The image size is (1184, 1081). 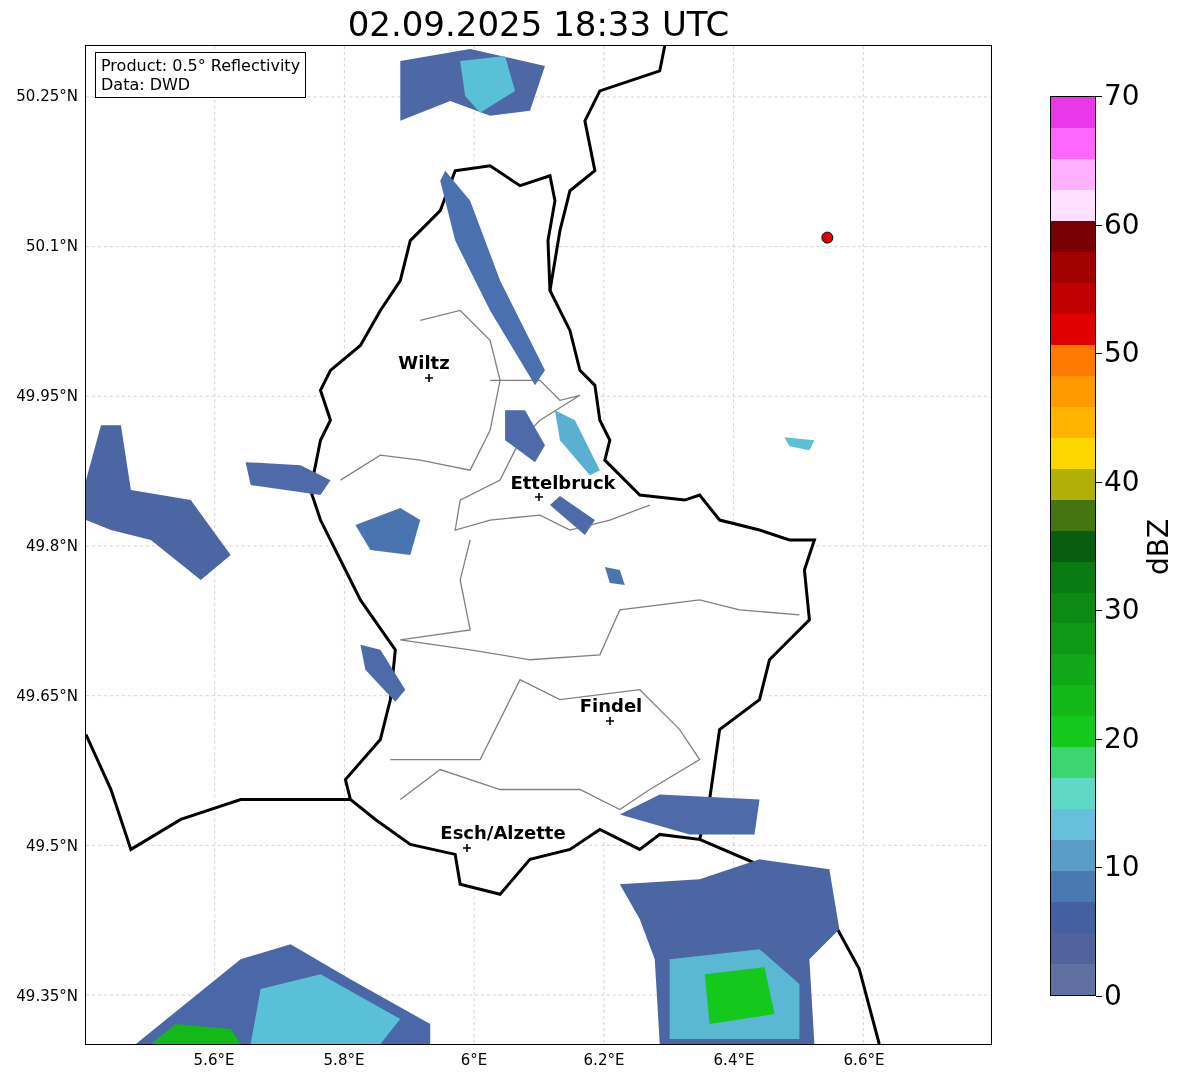 I want to click on axis-tick-label: 50.1°N, so click(x=51, y=246).